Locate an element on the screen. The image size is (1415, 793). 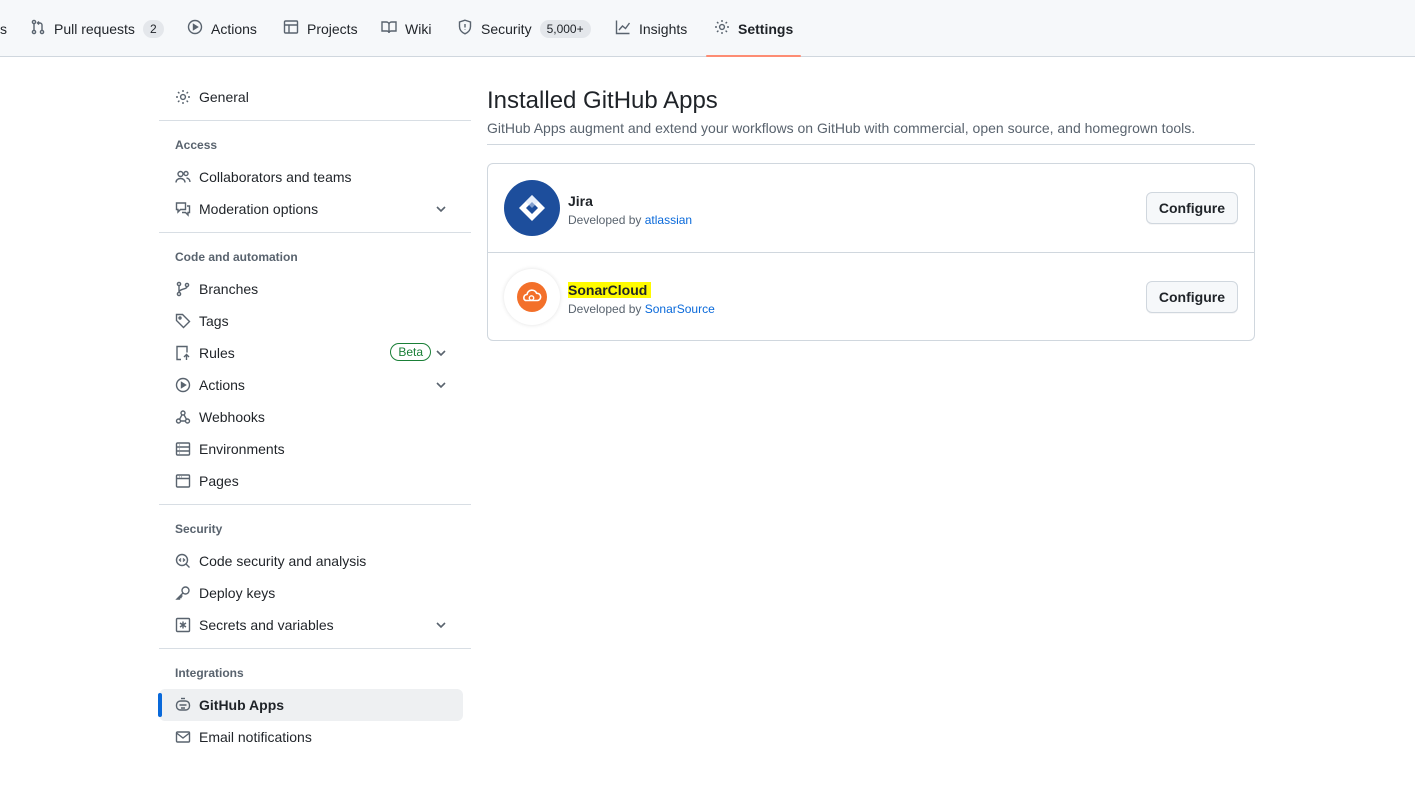
sidebar-item-pages: Pages is located at coordinates (311, 481).